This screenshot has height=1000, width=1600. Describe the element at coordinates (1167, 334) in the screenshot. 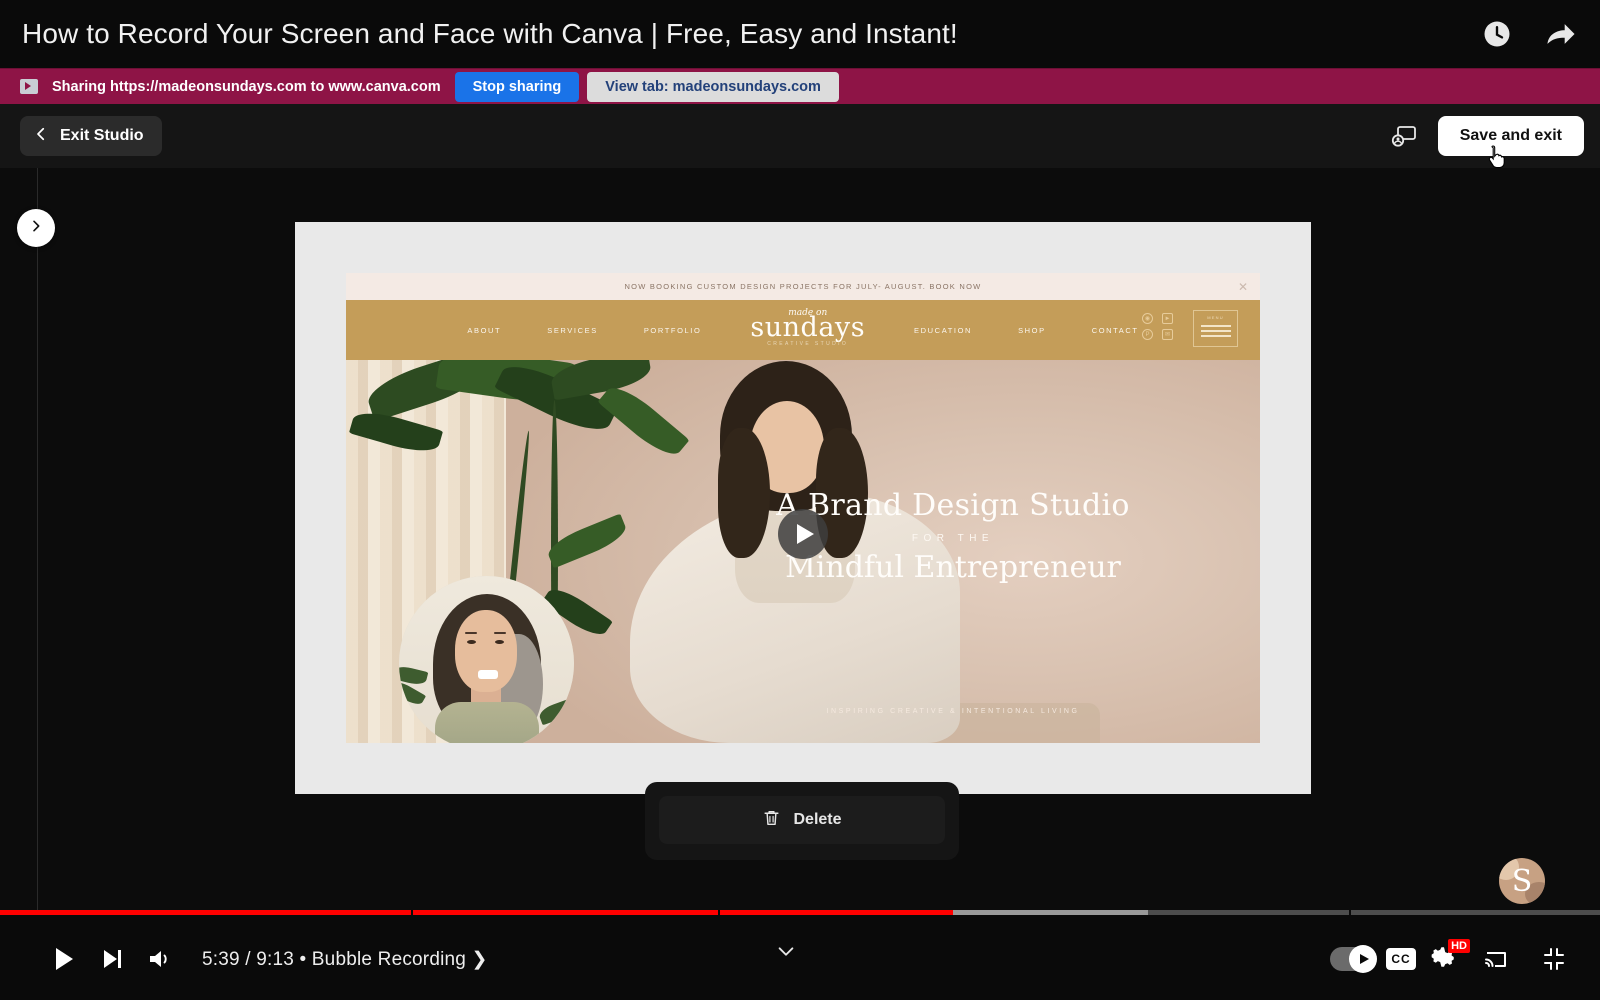

I see `email-icon: ✉` at that location.